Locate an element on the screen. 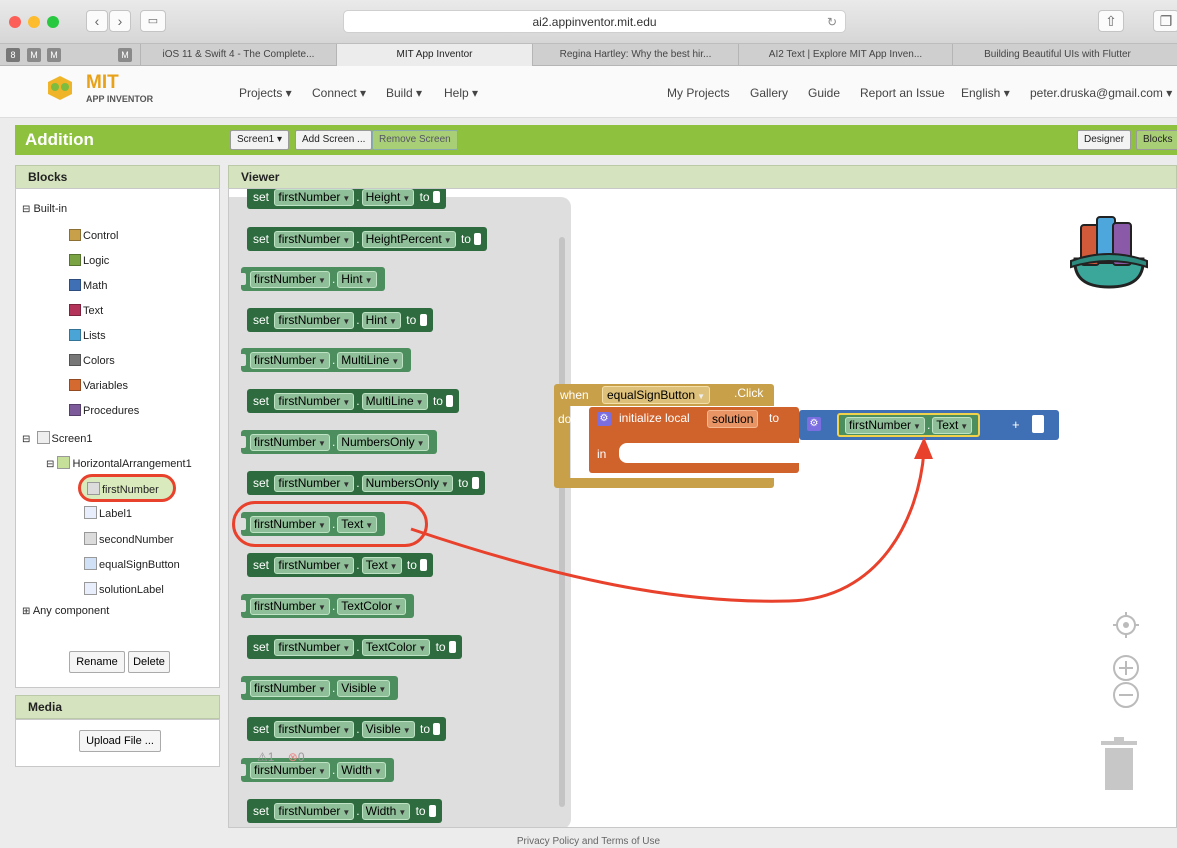 The height and width of the screenshot is (848, 1177). logic-swatch is located at coordinates (75, 260).